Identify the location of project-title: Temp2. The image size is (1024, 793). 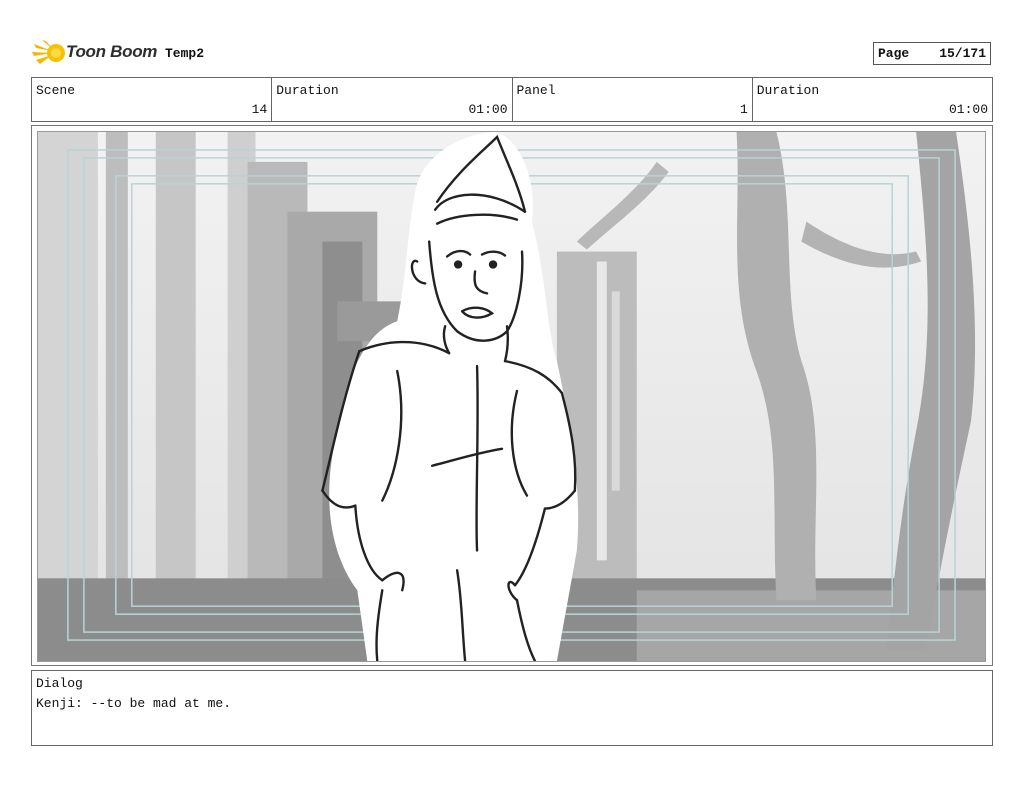
(185, 53).